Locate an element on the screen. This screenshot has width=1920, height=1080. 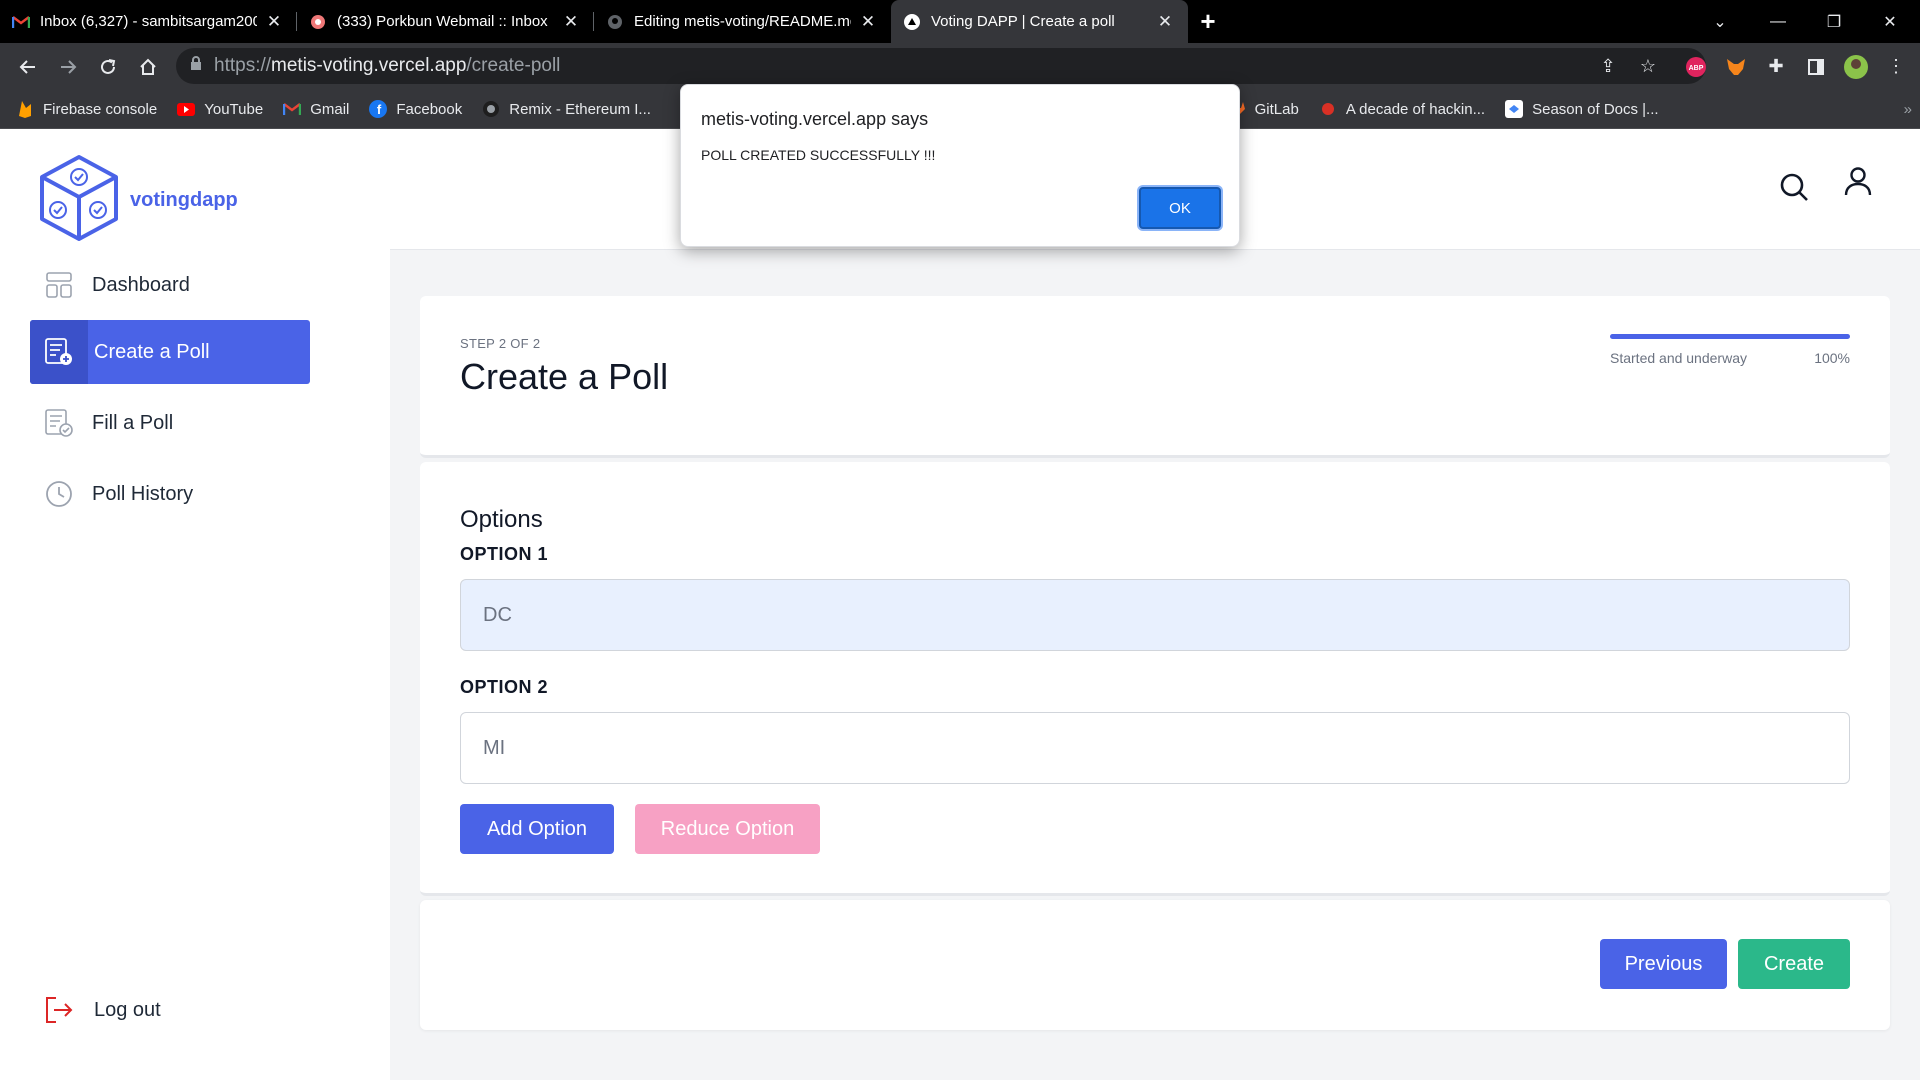
google-icon is located at coordinates (1514, 109).